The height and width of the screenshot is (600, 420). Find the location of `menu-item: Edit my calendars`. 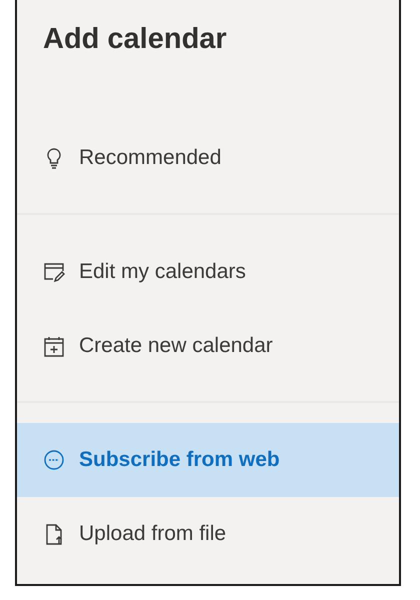

menu-item: Edit my calendars is located at coordinates (208, 272).